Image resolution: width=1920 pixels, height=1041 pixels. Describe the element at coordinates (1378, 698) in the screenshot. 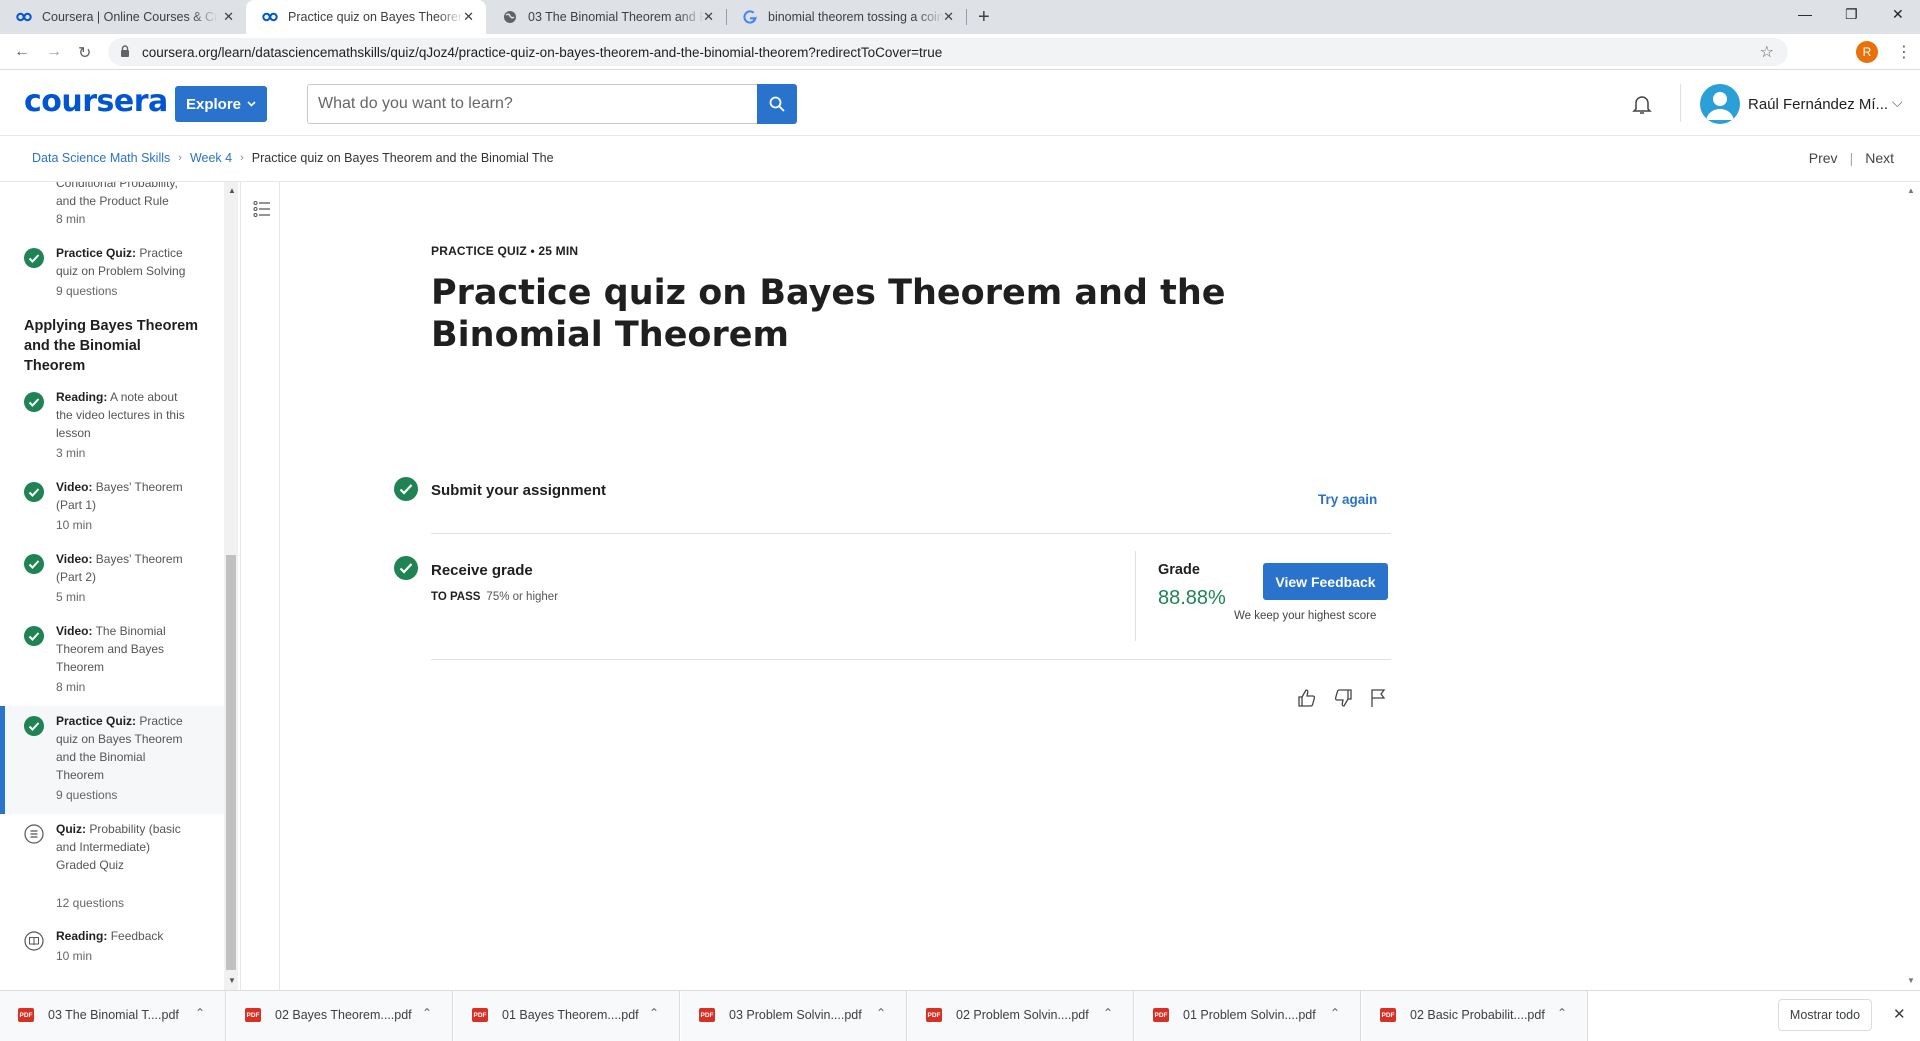

I see `flag-icon` at that location.